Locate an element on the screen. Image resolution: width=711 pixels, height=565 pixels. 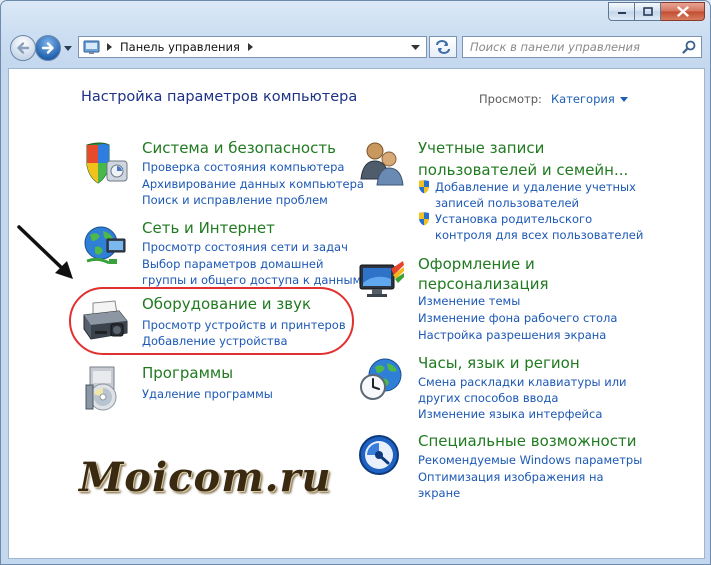
link-parental-controls: Установка родительского is located at coordinates (513, 219).